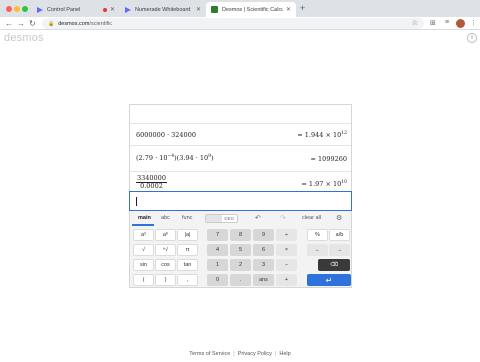 This screenshot has height=362, width=480. I want to click on tab-main: main, so click(144, 218).